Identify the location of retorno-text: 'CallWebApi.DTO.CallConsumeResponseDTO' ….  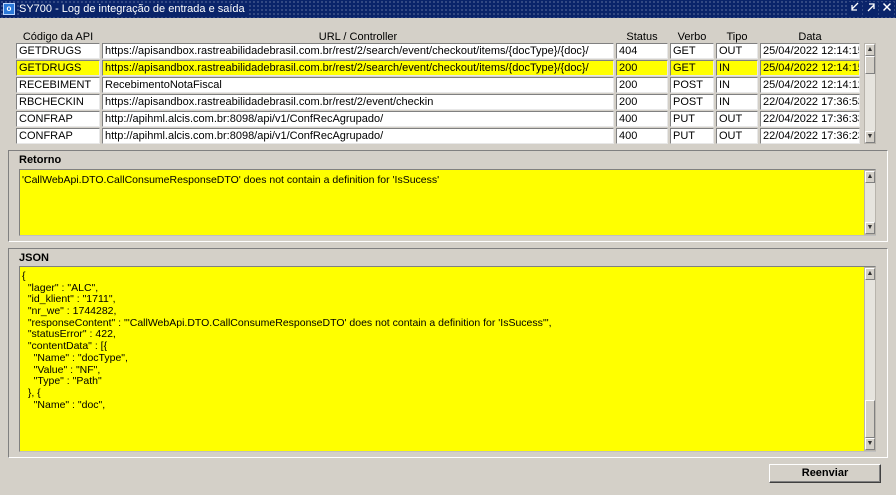
(231, 180).